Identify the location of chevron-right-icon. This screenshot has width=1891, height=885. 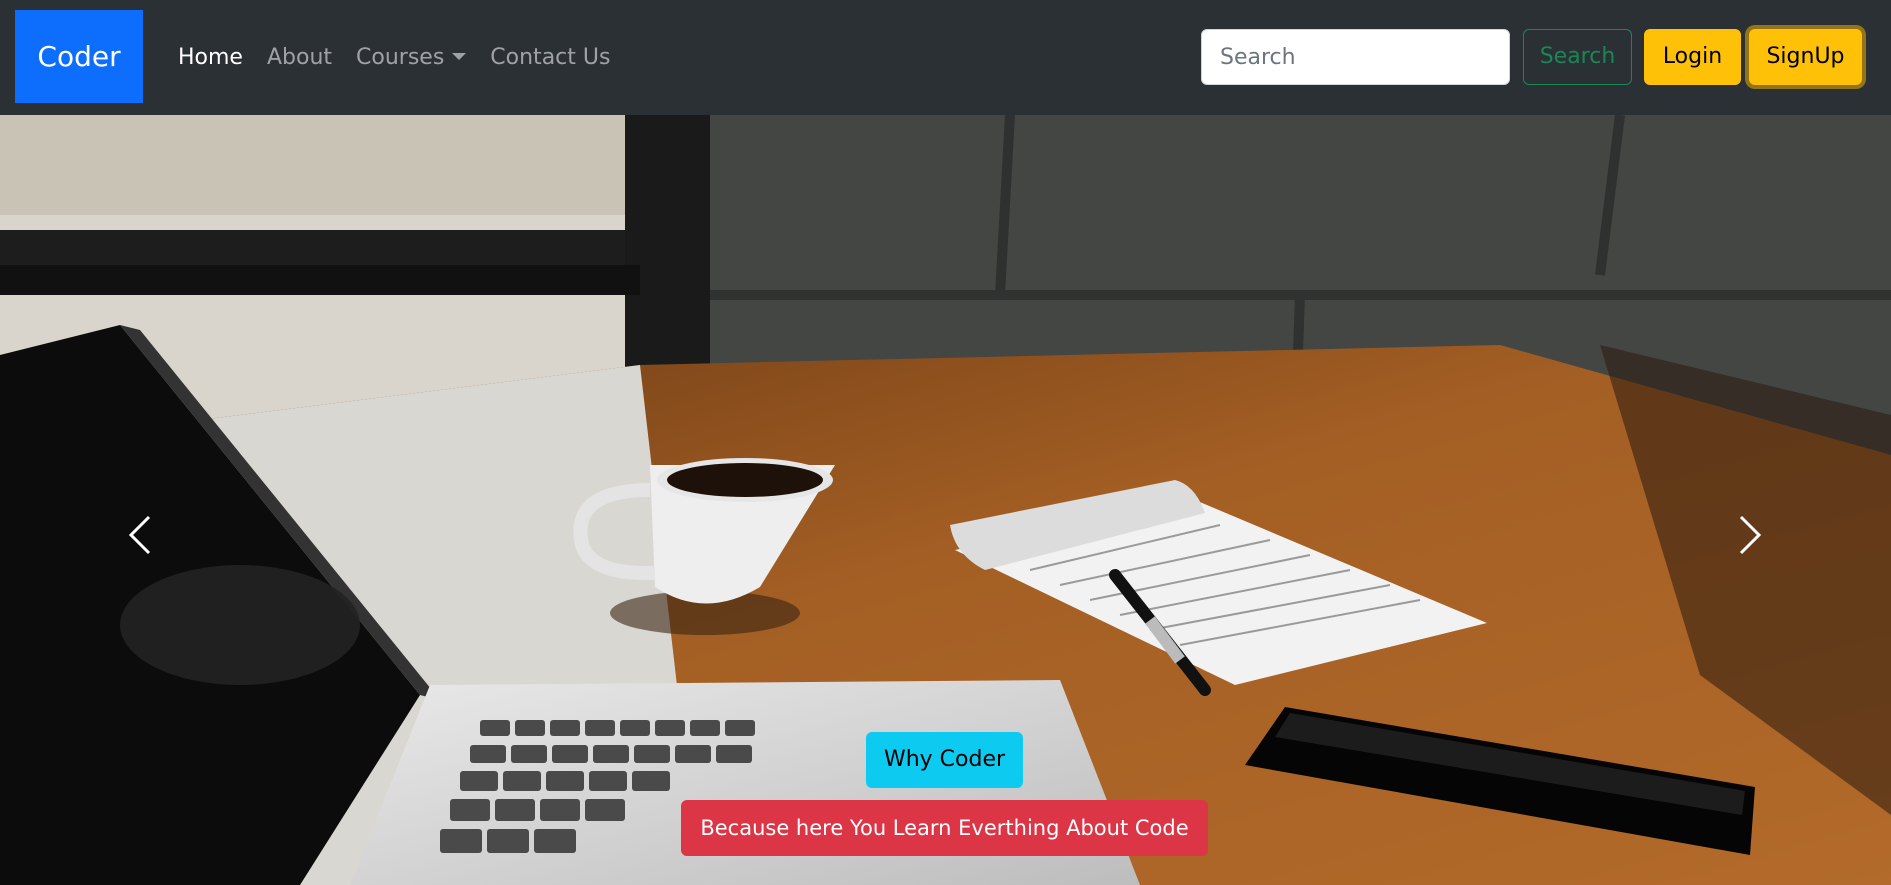
(1750, 535).